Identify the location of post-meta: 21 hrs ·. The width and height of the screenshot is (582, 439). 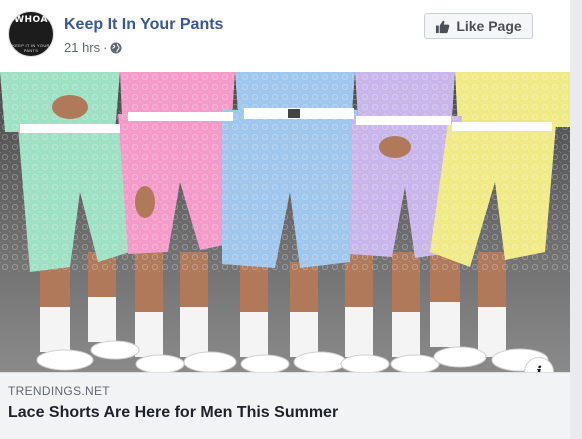
(93, 47).